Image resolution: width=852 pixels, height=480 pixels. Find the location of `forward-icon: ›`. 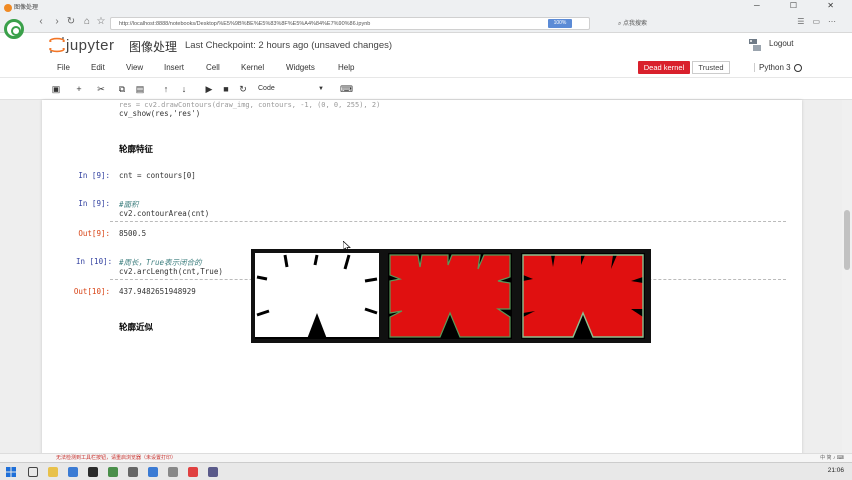

forward-icon: › is located at coordinates (57, 21).